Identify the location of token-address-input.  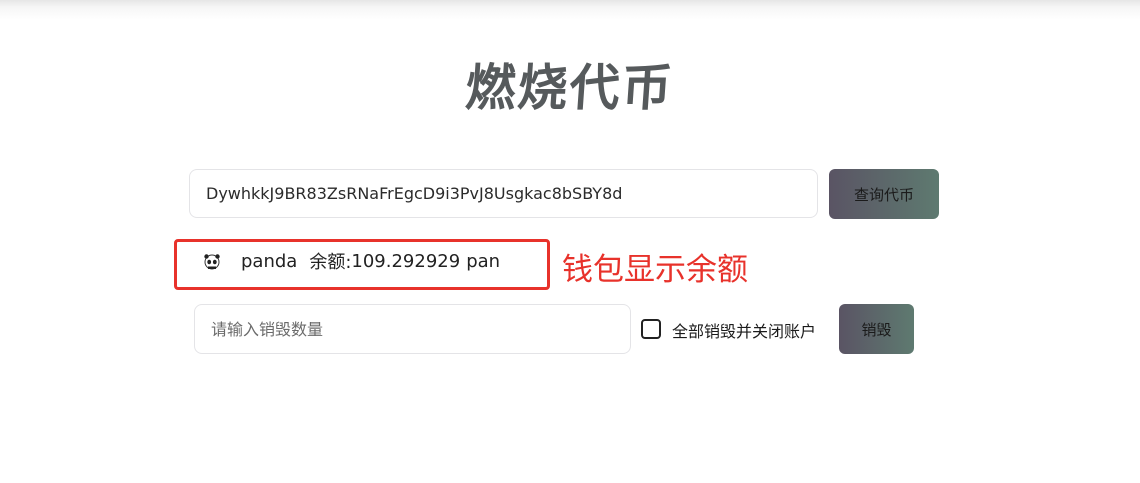
(503, 193).